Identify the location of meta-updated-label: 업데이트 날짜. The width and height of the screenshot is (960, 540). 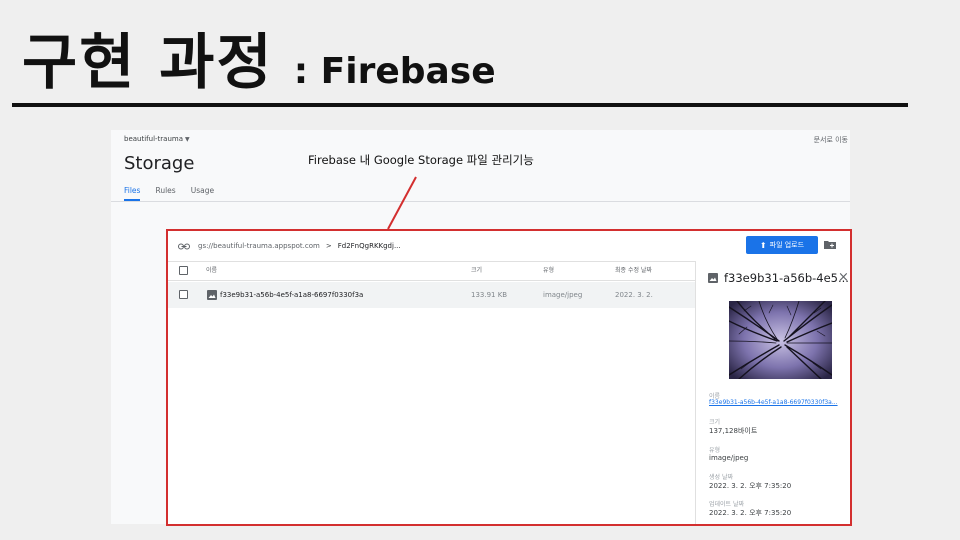
(727, 504).